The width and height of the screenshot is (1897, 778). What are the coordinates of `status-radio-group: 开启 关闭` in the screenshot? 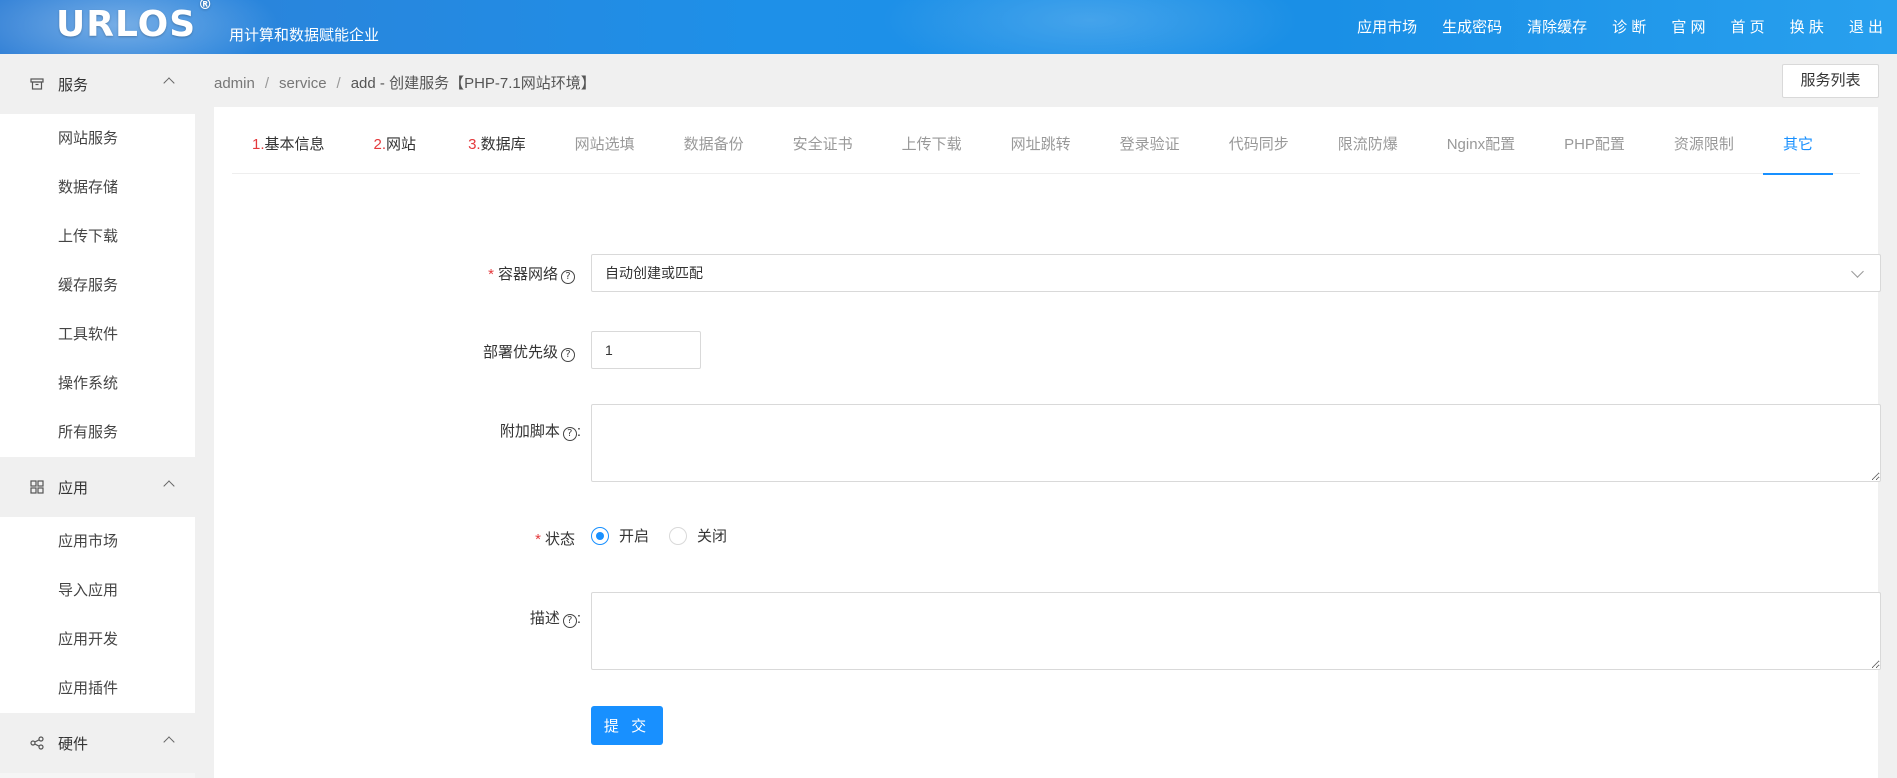 It's located at (669, 535).